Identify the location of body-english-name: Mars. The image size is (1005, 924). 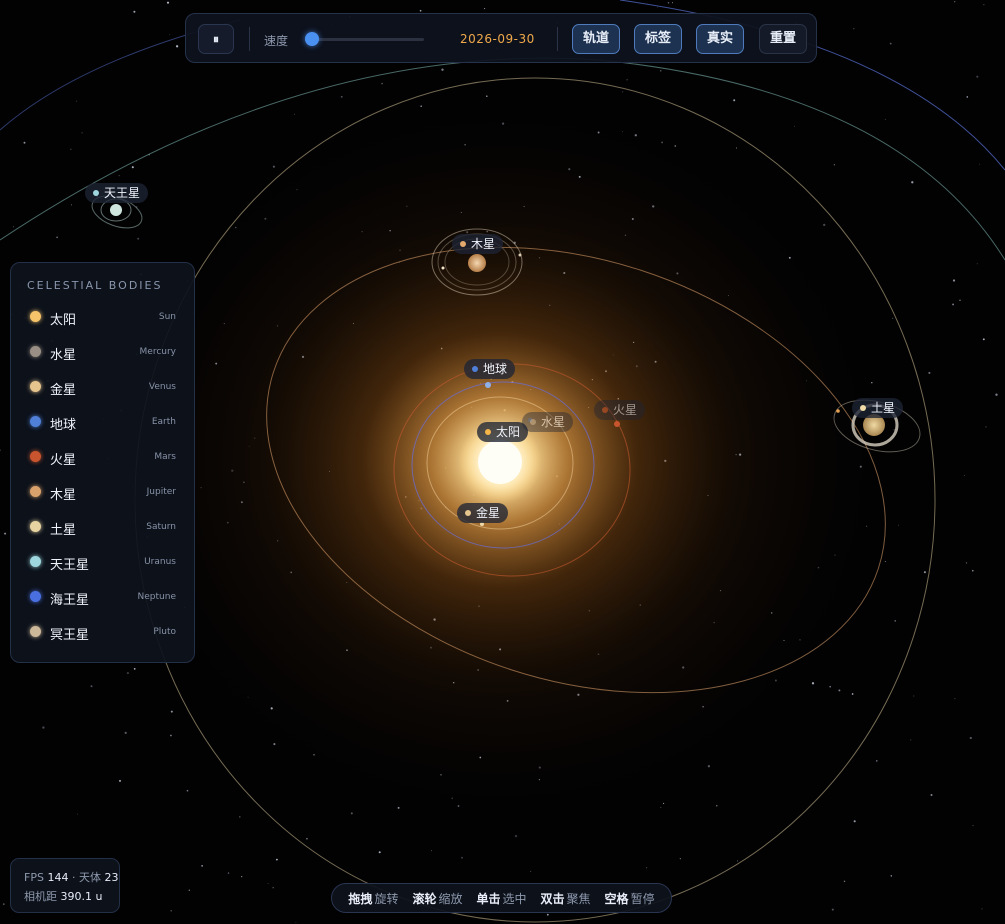
(165, 457).